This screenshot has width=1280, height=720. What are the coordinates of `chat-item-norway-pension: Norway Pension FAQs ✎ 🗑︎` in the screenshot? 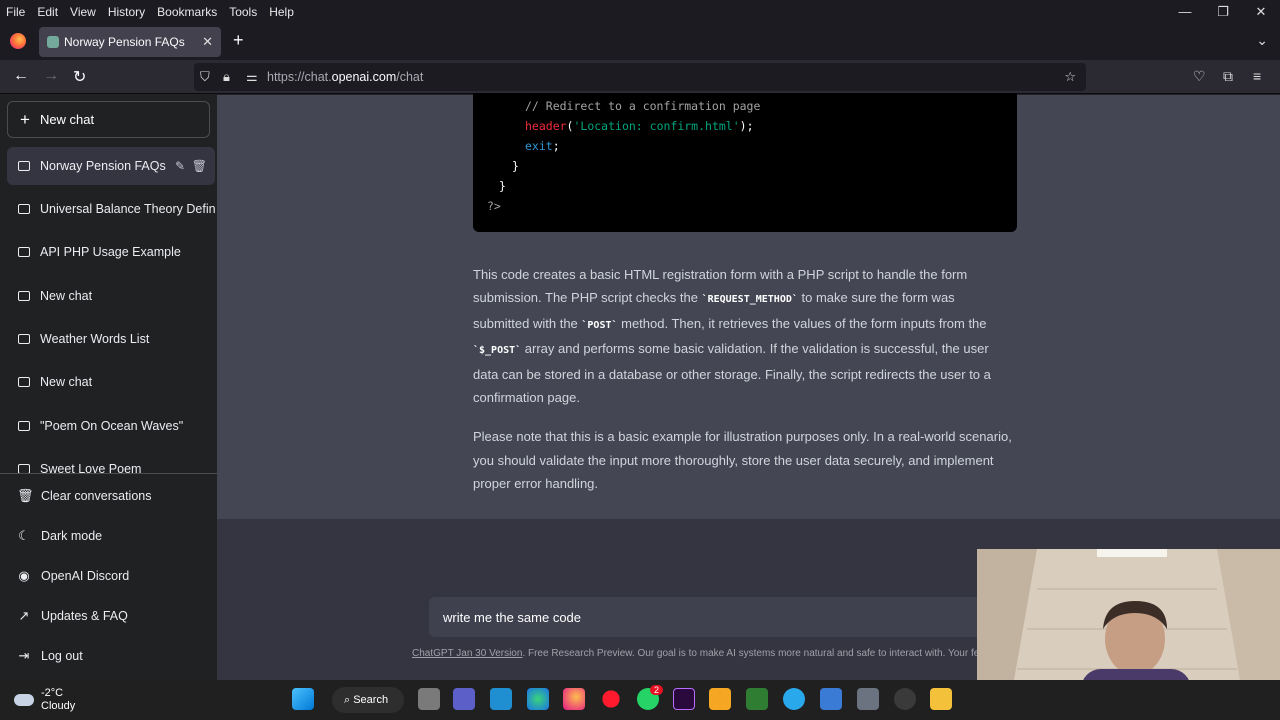 It's located at (111, 166).